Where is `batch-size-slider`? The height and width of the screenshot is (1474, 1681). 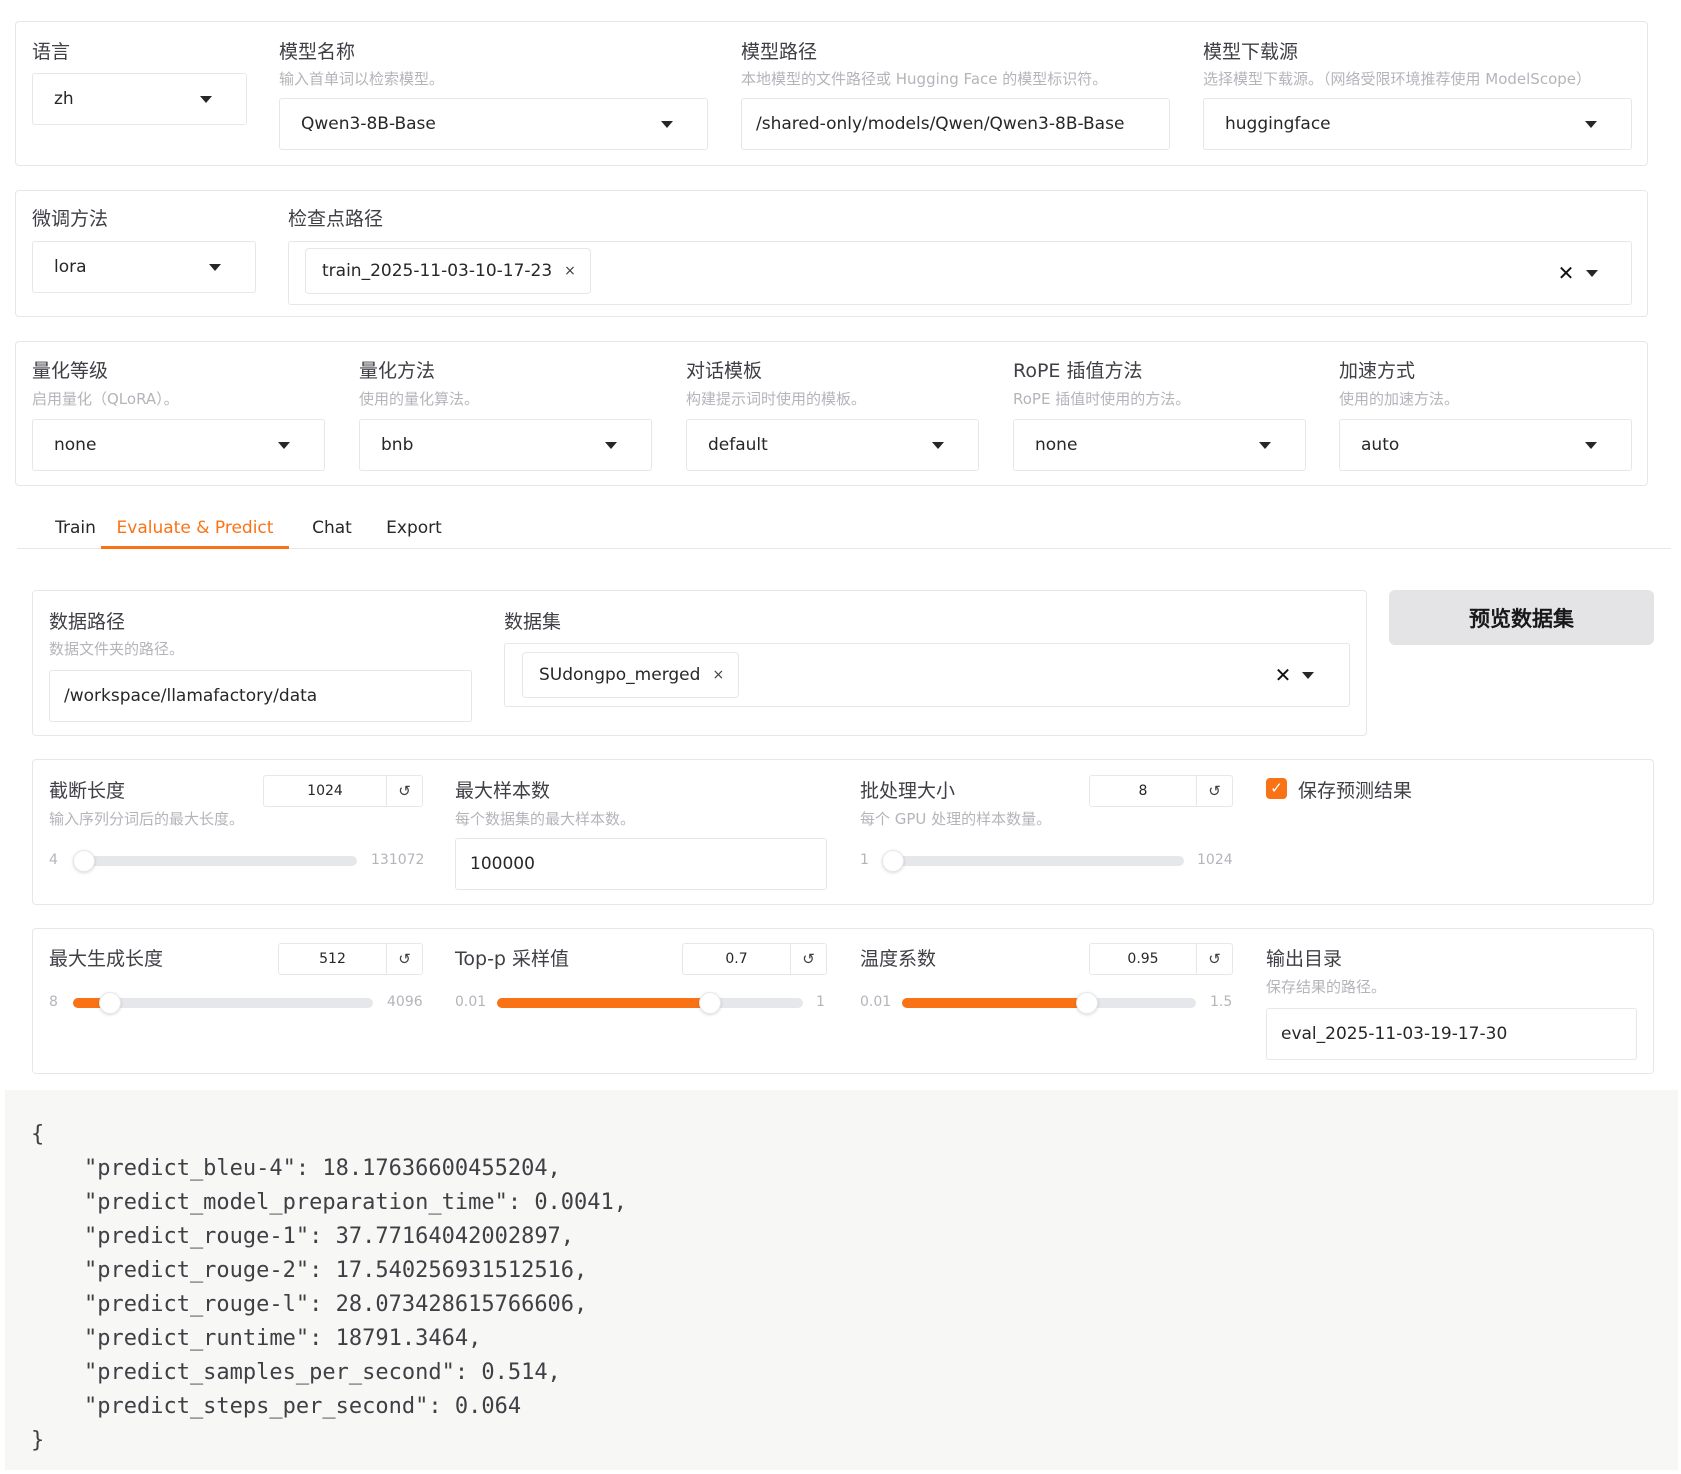 batch-size-slider is located at coordinates (1033, 861).